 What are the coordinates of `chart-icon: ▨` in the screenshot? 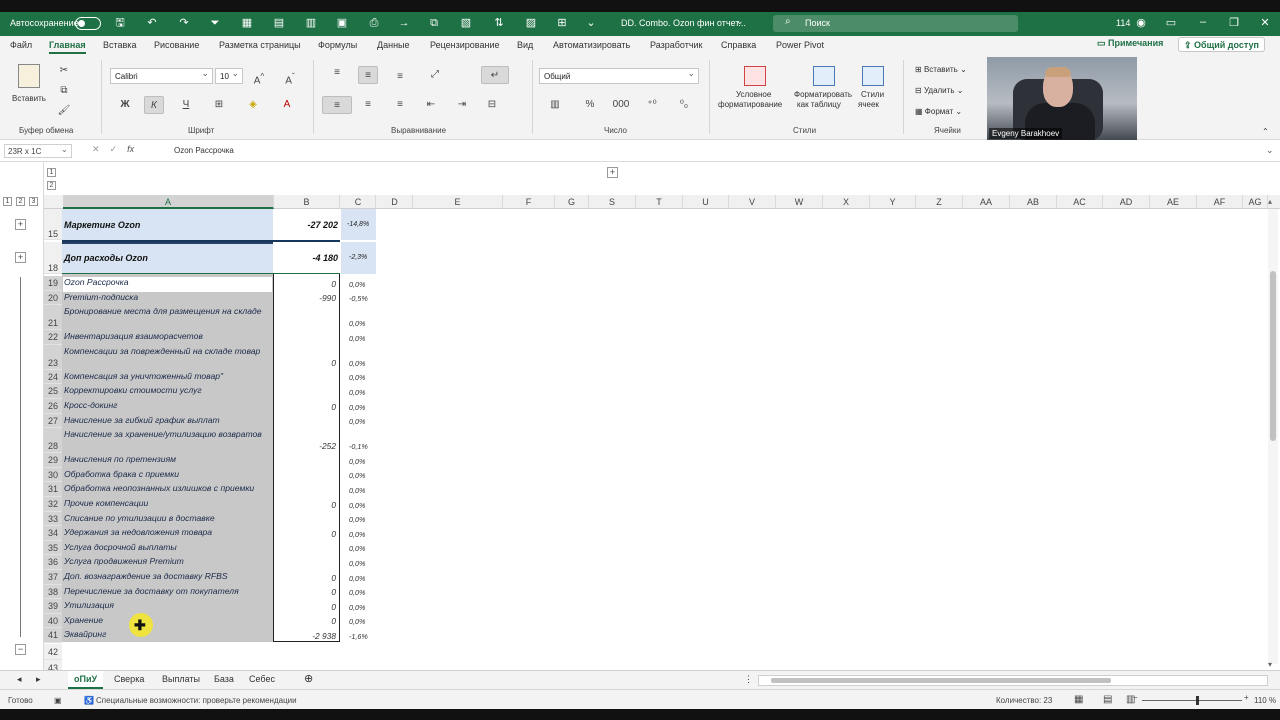 It's located at (531, 23).